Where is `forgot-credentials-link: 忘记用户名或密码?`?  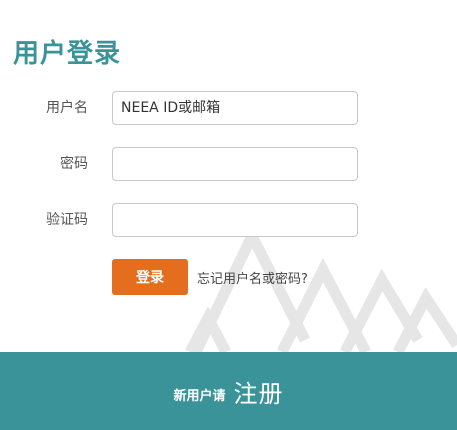
forgot-credentials-link: 忘记用户名或密码? is located at coordinates (252, 277).